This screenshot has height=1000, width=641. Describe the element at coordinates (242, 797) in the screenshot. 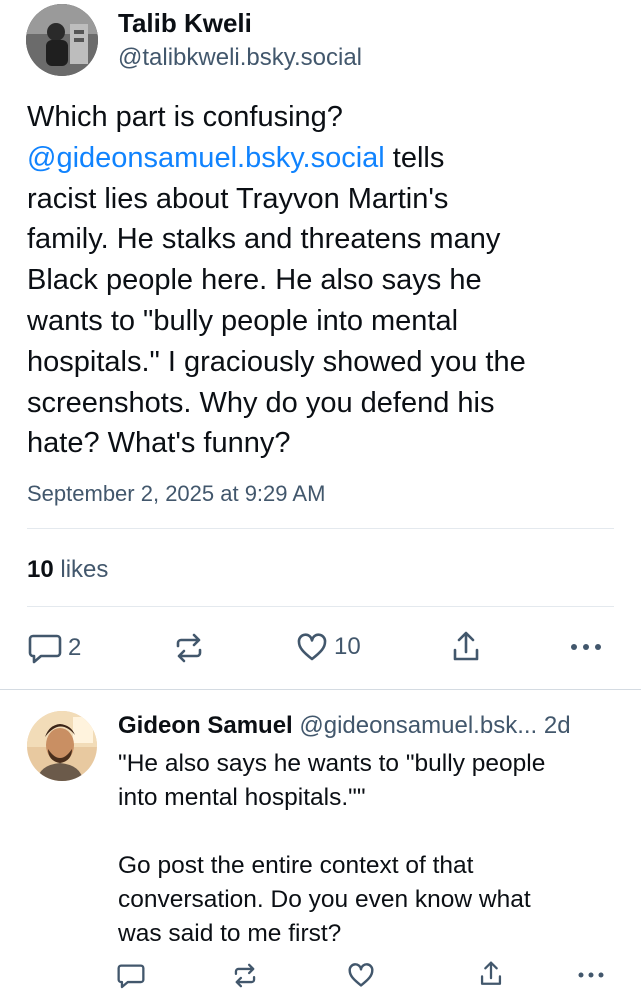

I see `reply-line: into mental hospitals.""` at that location.